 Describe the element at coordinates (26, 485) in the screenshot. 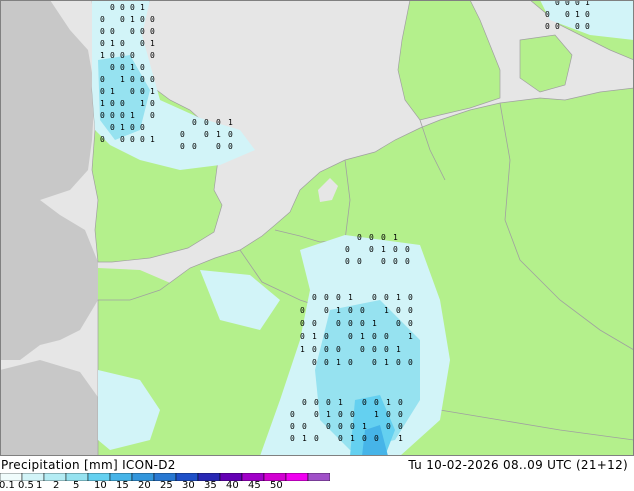

I see `colorbar-tick-label: 0.5` at that location.